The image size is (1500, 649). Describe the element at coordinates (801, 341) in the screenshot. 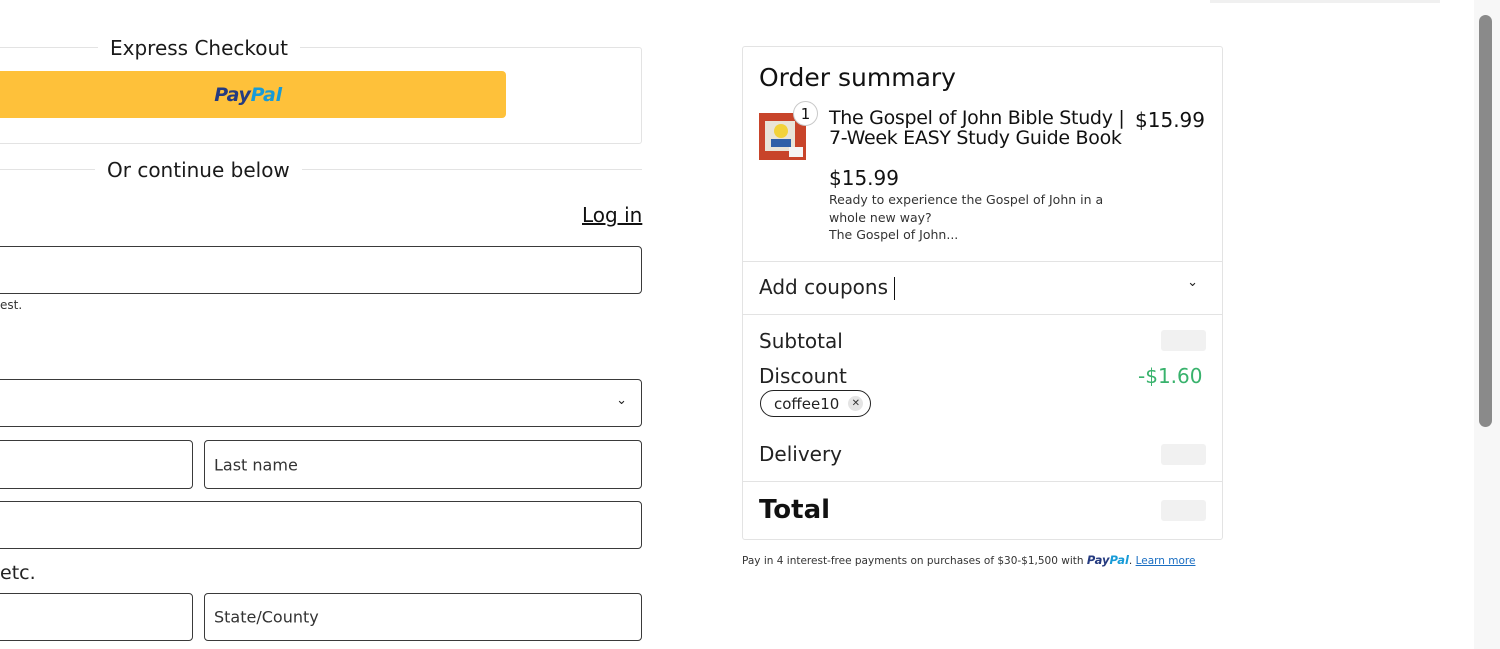

I see `subtotal-label: Subtotal` at that location.